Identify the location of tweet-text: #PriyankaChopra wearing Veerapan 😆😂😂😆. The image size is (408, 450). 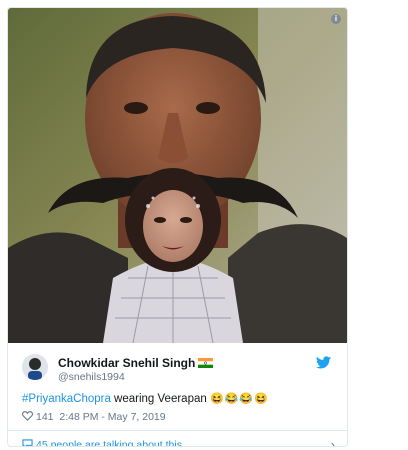
(145, 398).